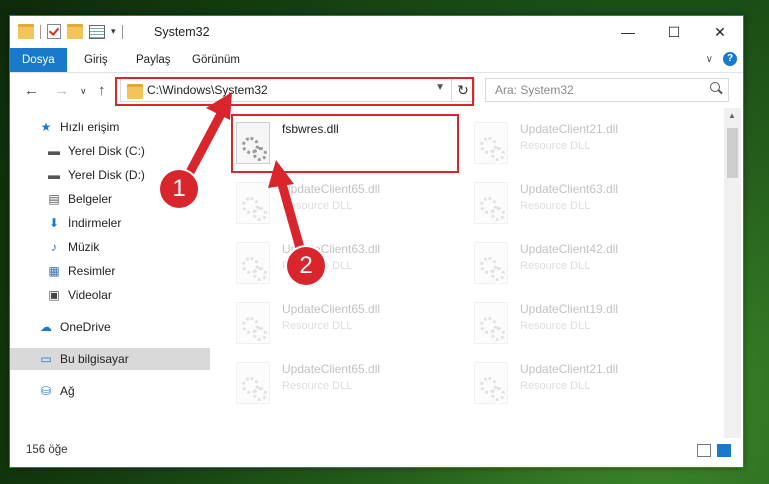 The height and width of the screenshot is (484, 769). What do you see at coordinates (92, 271) in the screenshot?
I see `sidebar-item-label: Resimler` at bounding box center [92, 271].